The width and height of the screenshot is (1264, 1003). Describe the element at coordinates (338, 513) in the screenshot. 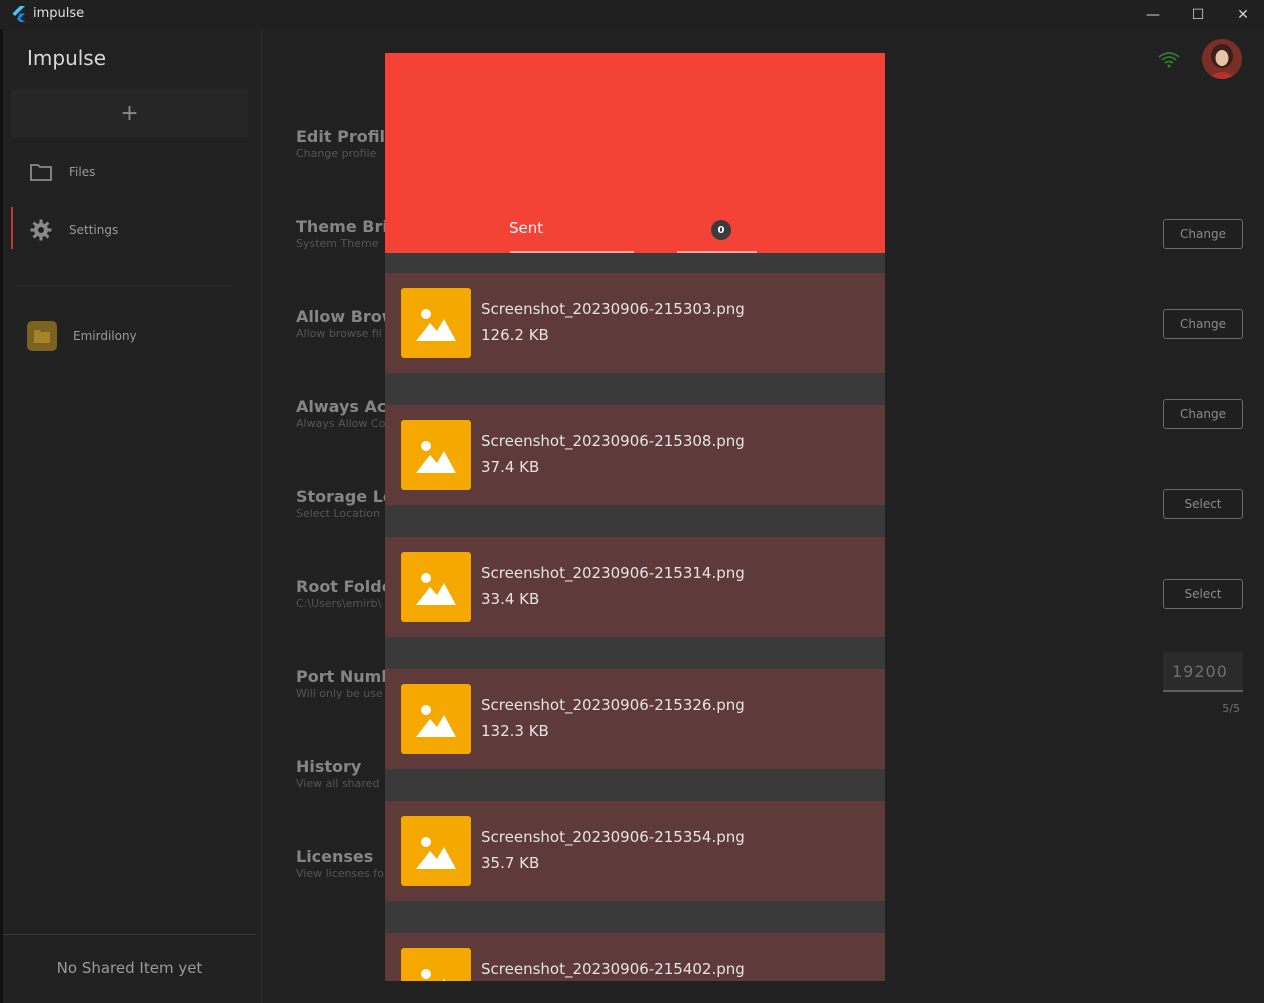

I see `setting-subtitle: Select Location` at that location.